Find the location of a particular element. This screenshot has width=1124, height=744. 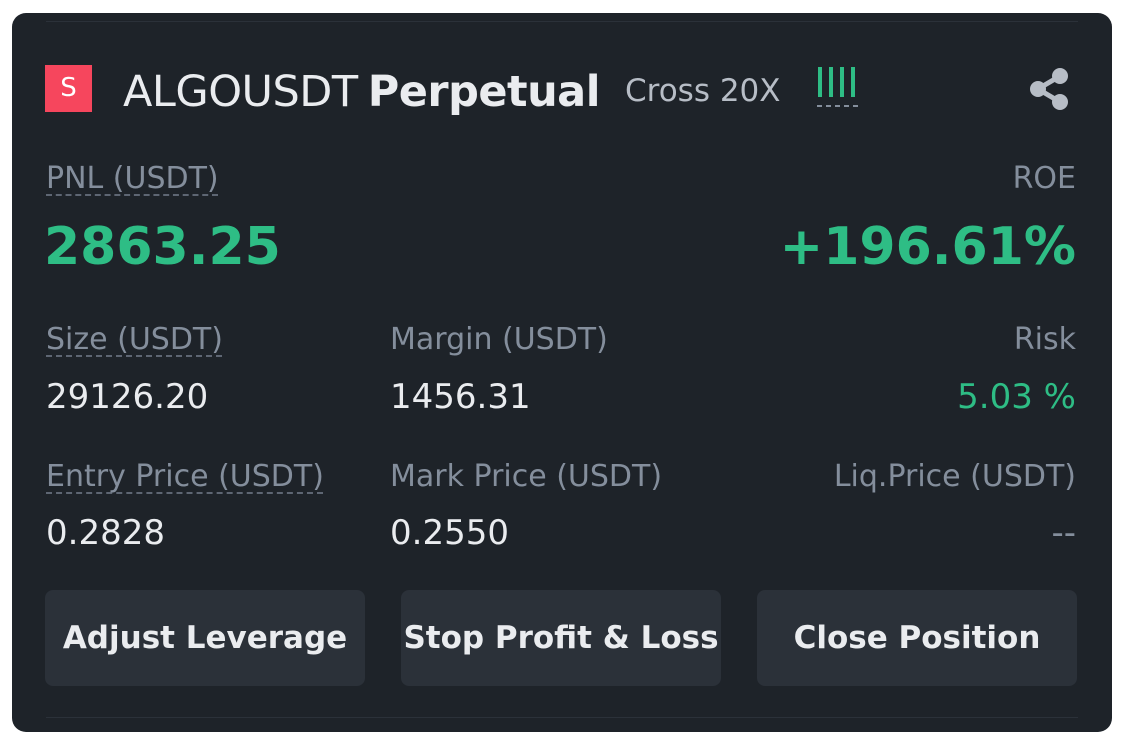

risk-bars-icon is located at coordinates (839, 87).